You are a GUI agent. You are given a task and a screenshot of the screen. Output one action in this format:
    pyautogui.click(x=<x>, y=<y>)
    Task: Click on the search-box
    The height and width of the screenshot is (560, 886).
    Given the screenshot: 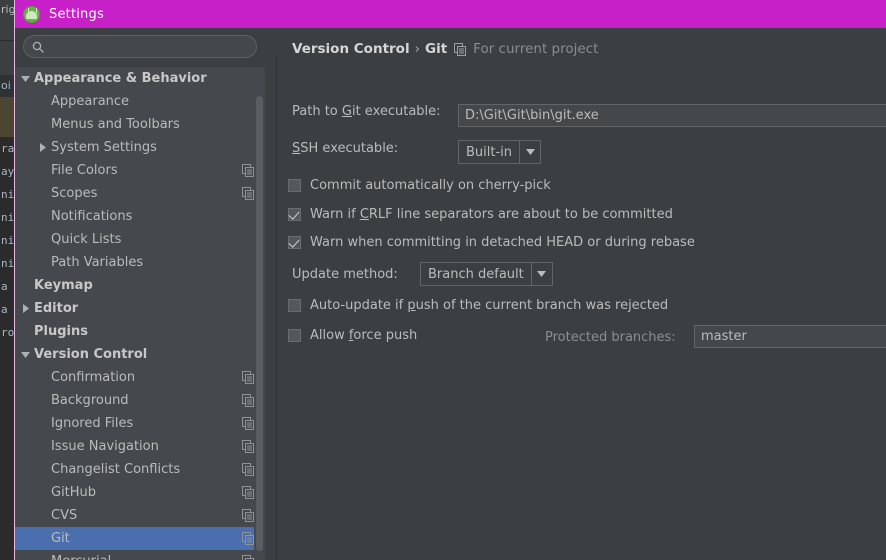 What is the action you would take?
    pyautogui.click(x=140, y=46)
    